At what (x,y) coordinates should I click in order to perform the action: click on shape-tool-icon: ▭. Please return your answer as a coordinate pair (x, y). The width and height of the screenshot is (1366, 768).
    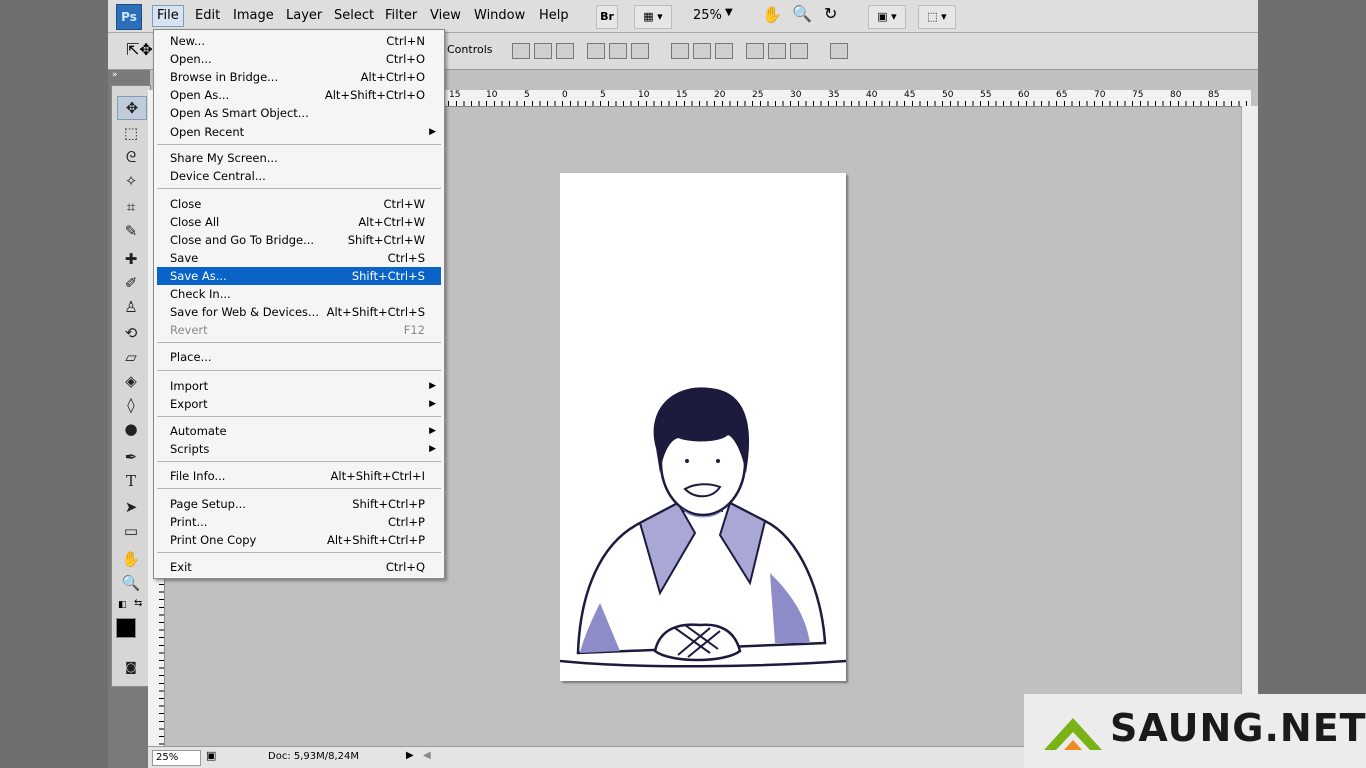
    Looking at the image, I should click on (131, 531).